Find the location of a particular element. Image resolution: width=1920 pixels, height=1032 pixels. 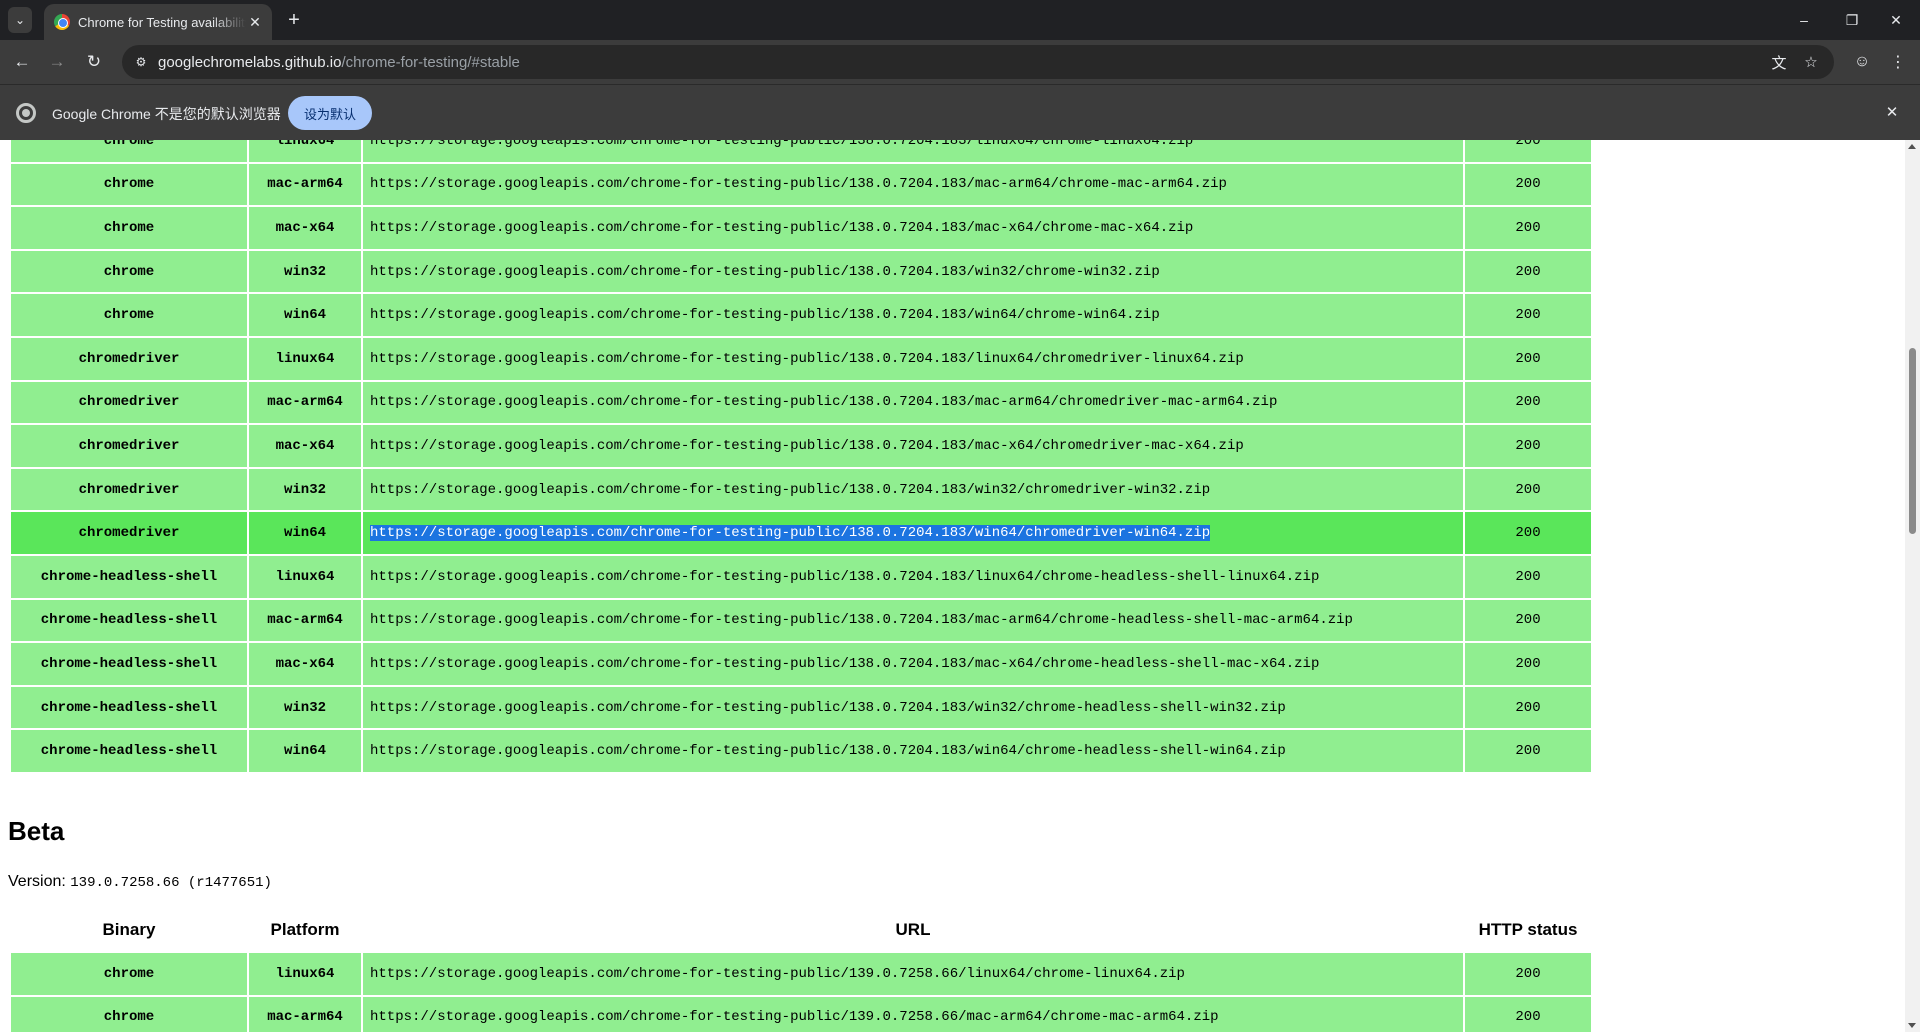

scroll-down-arrow-icon is located at coordinates (1912, 1025).